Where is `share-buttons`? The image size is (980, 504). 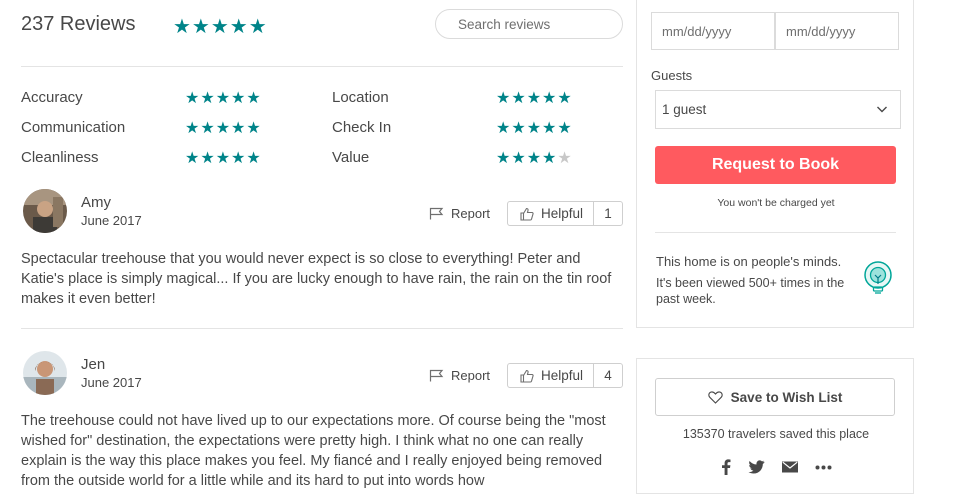
share-buttons is located at coordinates (776, 467).